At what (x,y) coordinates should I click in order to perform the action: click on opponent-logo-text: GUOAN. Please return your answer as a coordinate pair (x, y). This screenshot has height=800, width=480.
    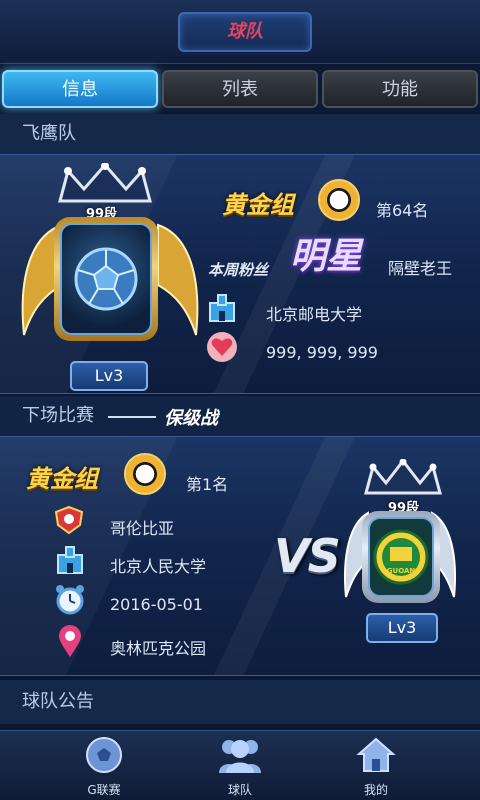
    Looking at the image, I should click on (401, 571).